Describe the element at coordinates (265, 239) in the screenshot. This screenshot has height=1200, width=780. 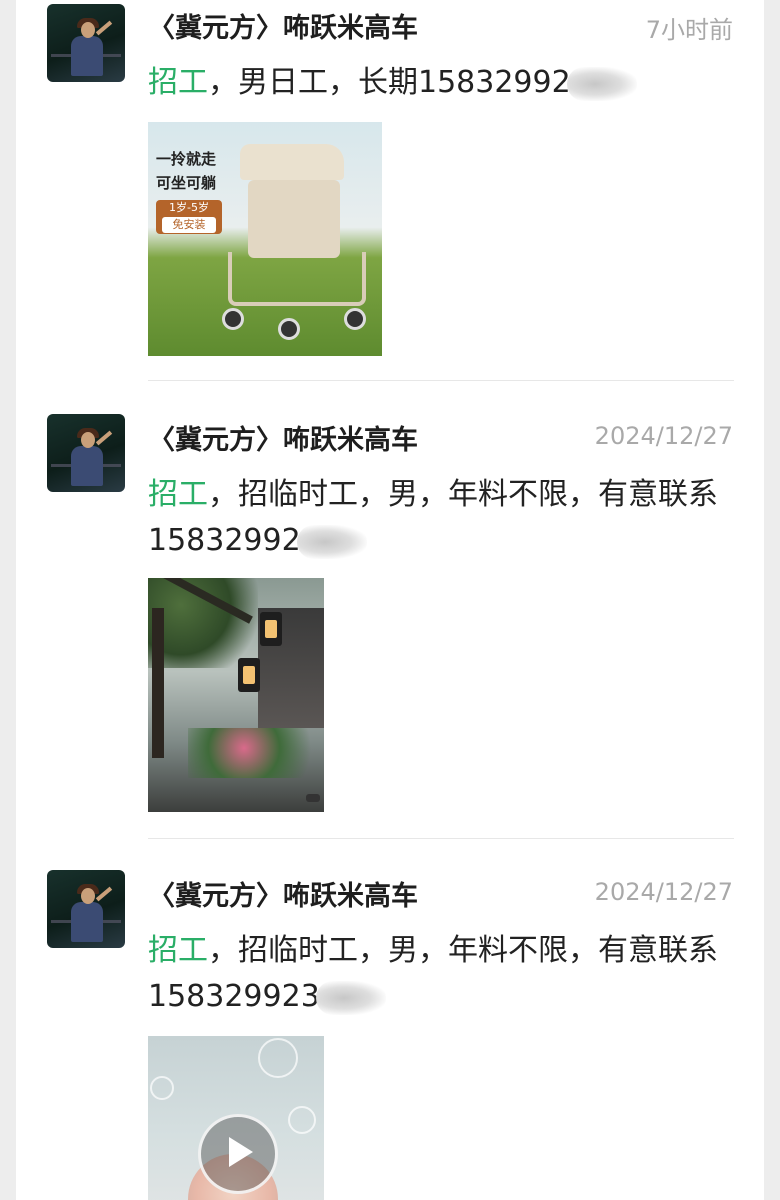
I see `stroller-photo: 一拎就走 可坐可躺 1岁-5岁 免安装` at that location.